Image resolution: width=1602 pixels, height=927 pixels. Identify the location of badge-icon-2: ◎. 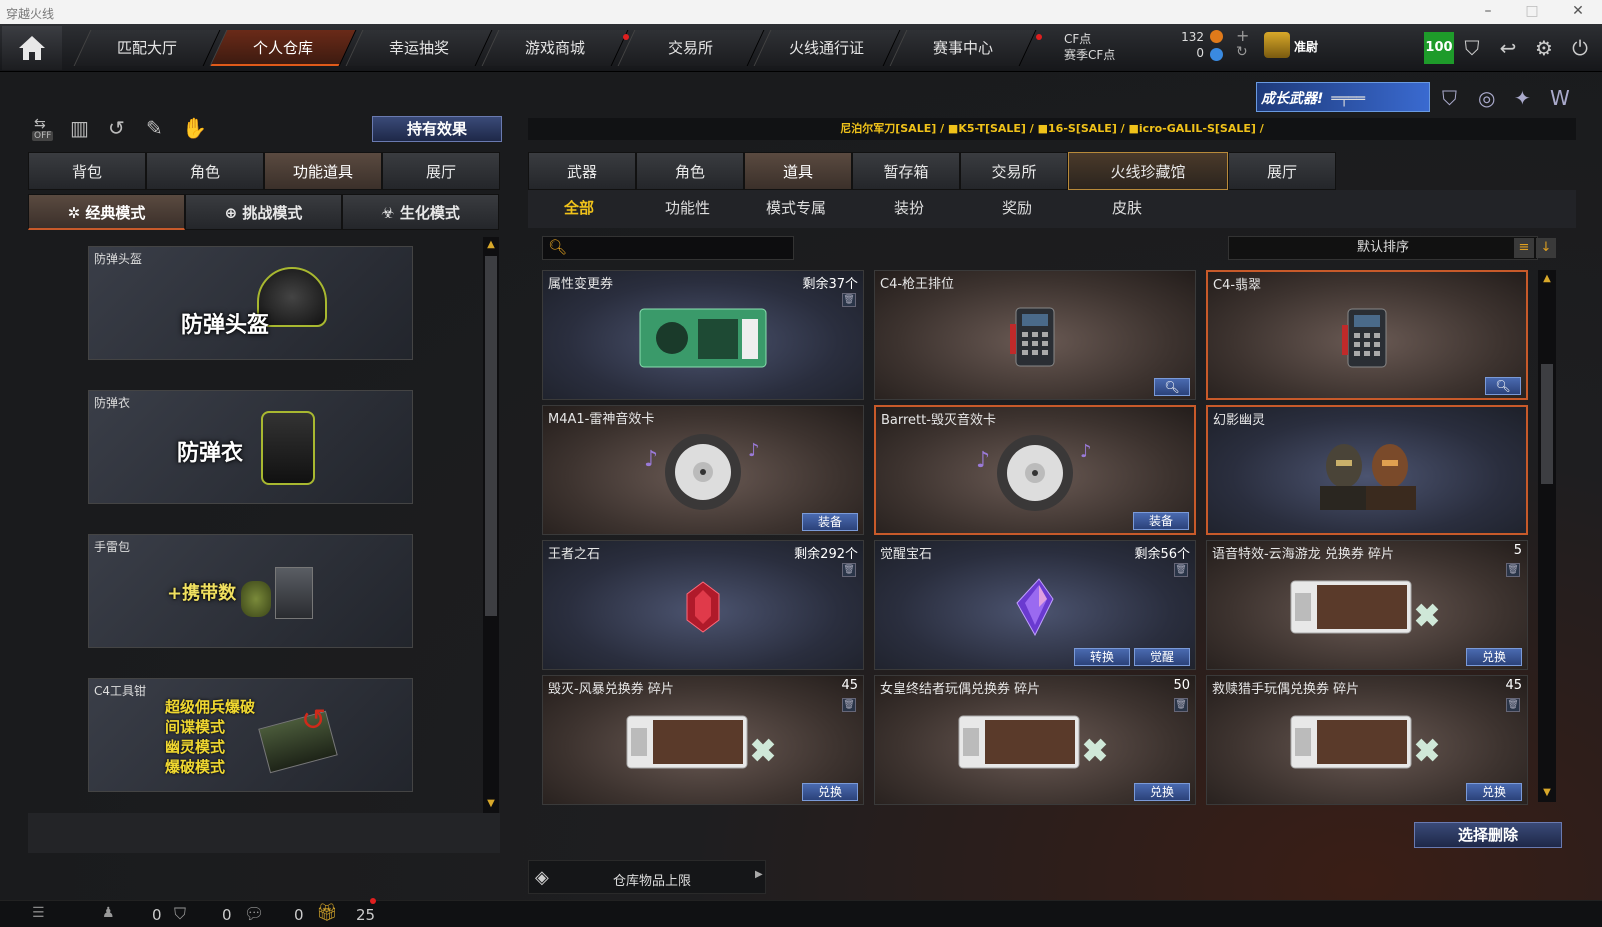
(1486, 98).